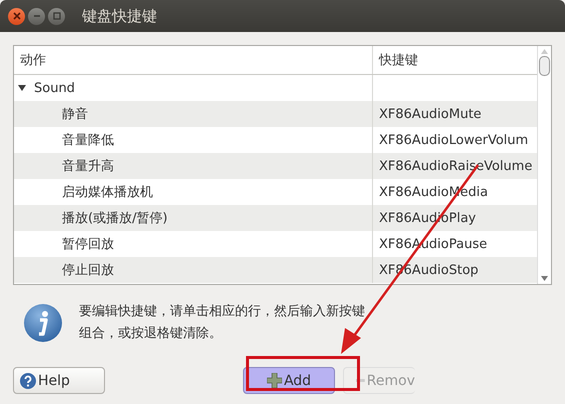 Image resolution: width=565 pixels, height=404 pixels. What do you see at coordinates (222, 323) in the screenshot?
I see `info-message: 要编辑快捷键，请单击相应的行，然后输入新按键组合，或按退格键清除。` at bounding box center [222, 323].